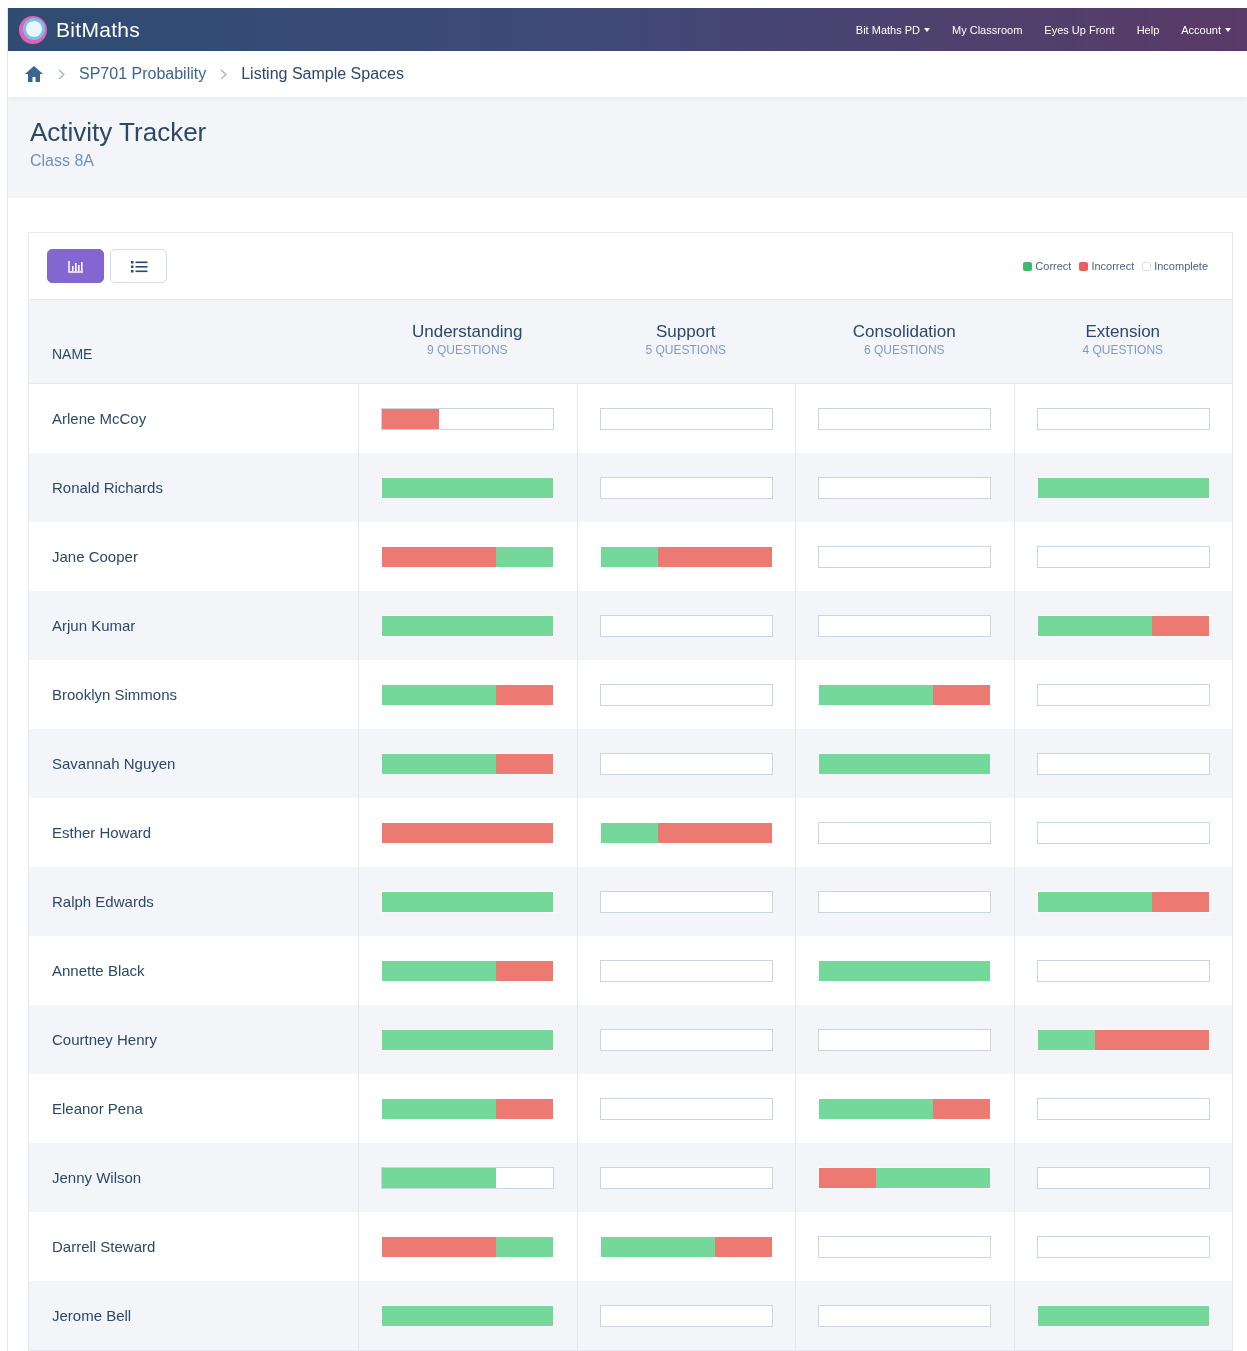  I want to click on nav-link: Help, so click(1148, 29).